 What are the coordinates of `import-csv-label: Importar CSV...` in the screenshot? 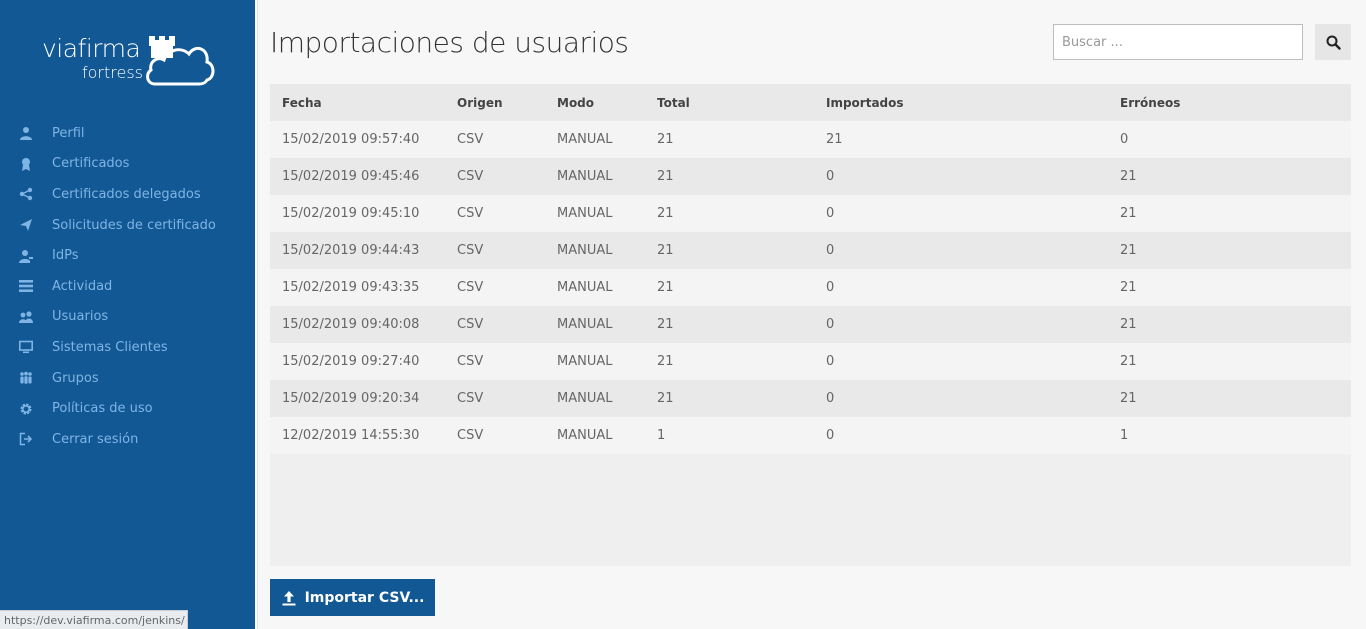 It's located at (364, 597).